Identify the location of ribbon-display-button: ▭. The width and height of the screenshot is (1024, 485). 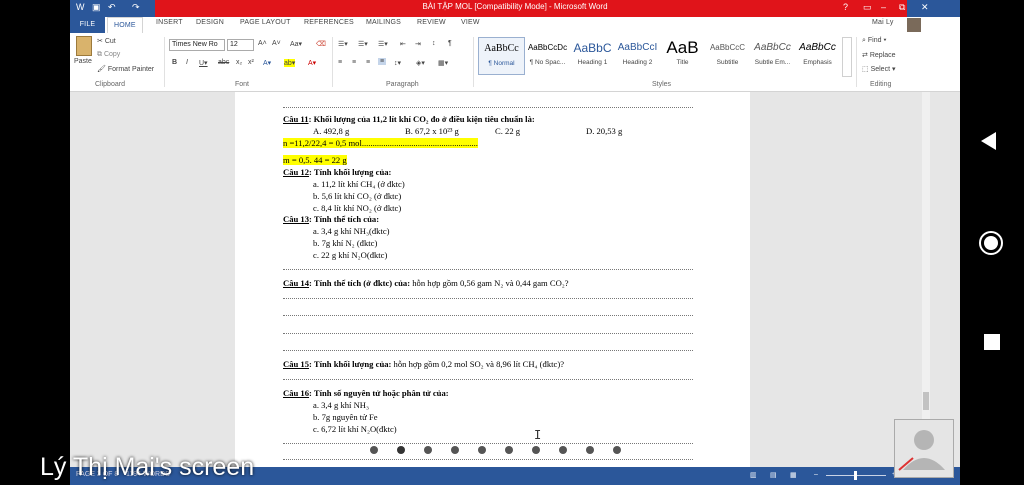
(867, 8).